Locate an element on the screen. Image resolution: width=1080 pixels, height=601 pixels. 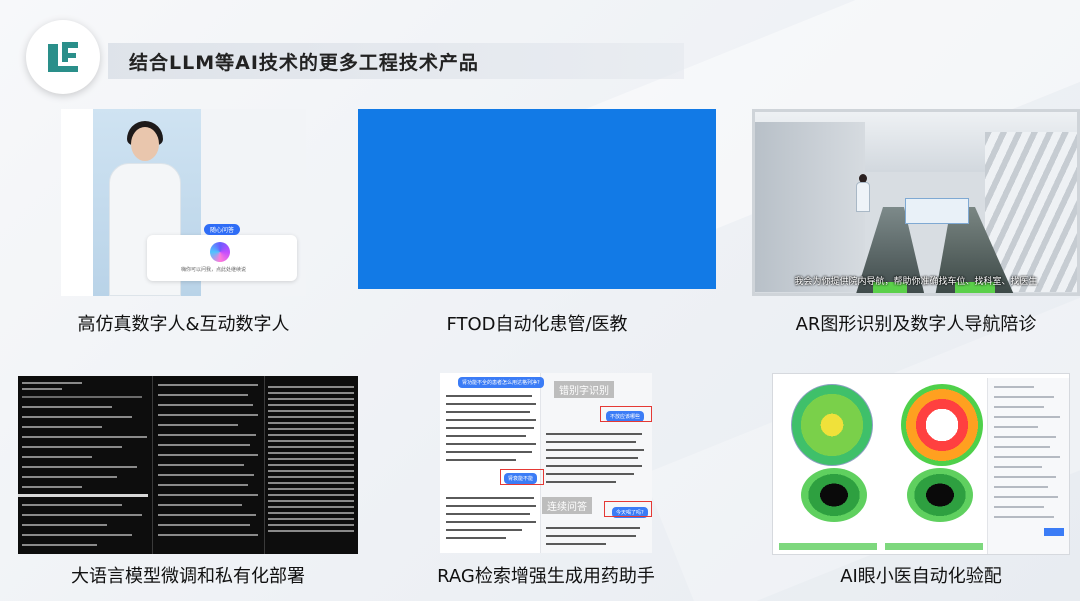
company-logo is located at coordinates (63, 57).